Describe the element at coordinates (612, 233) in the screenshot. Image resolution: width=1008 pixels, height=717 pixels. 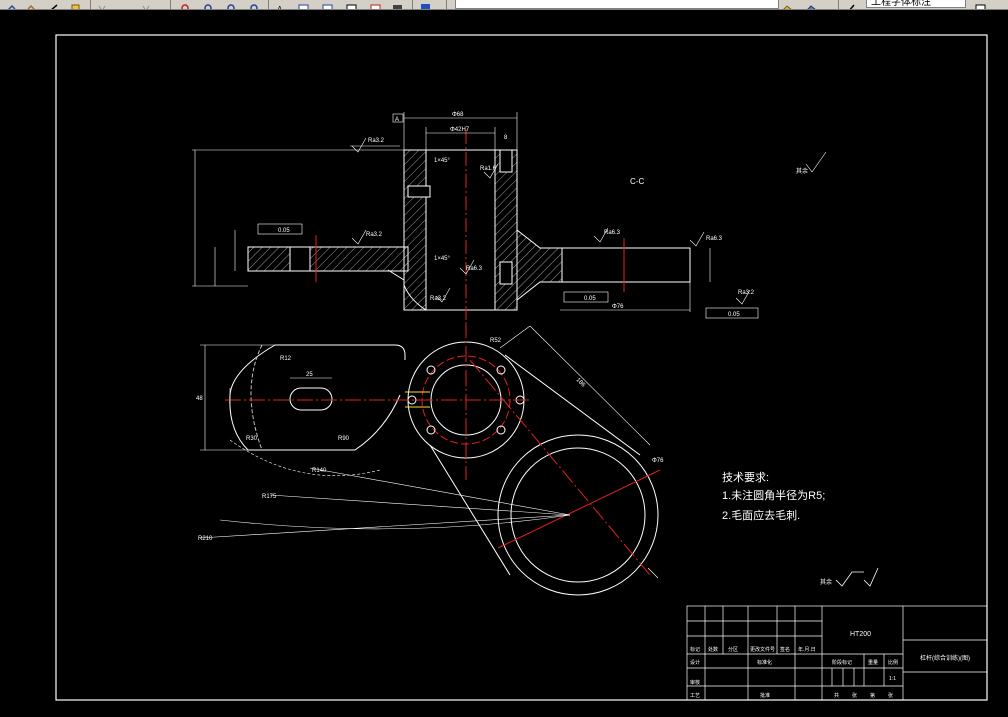
I see `dim-ra63-b: Ra6.3` at that location.